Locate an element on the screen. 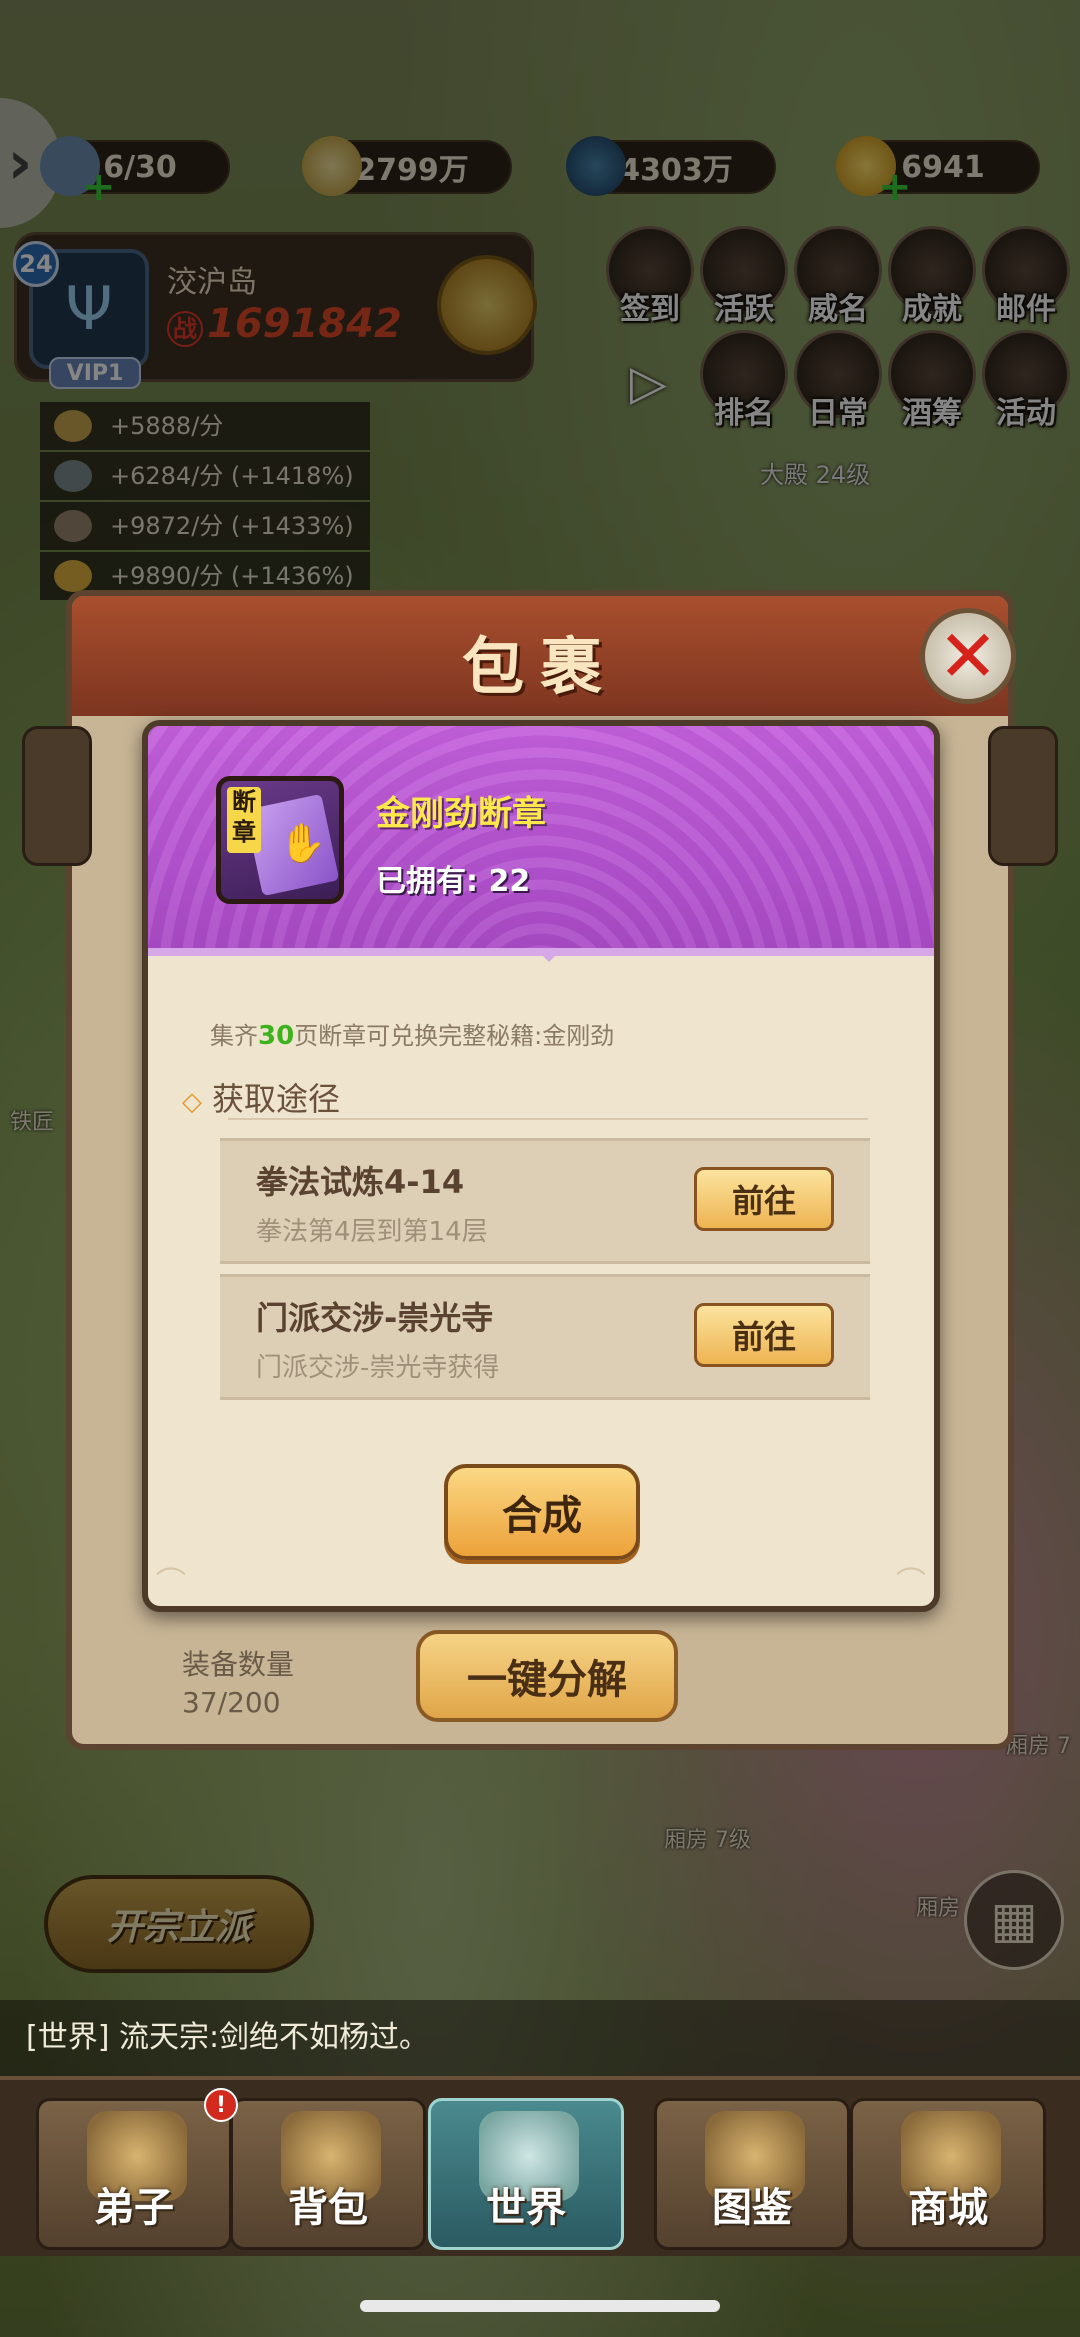 Image resolution: width=1080 pixels, height=2337 pixels. nav-label: 图鉴 is located at coordinates (752, 2208).